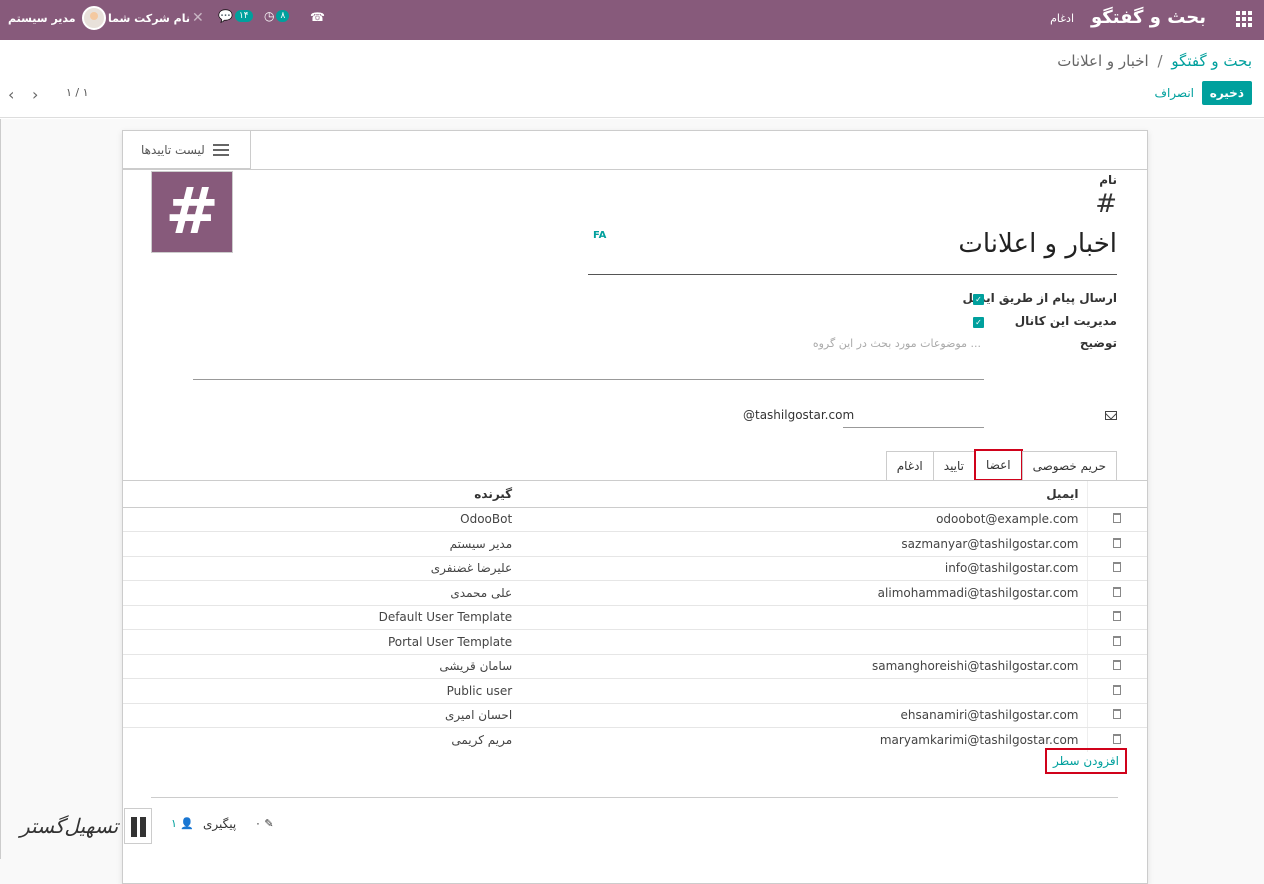 Image resolution: width=1264 pixels, height=884 pixels. Describe the element at coordinates (11, 94) in the screenshot. I see `chevron-left-icon: ‹` at that location.